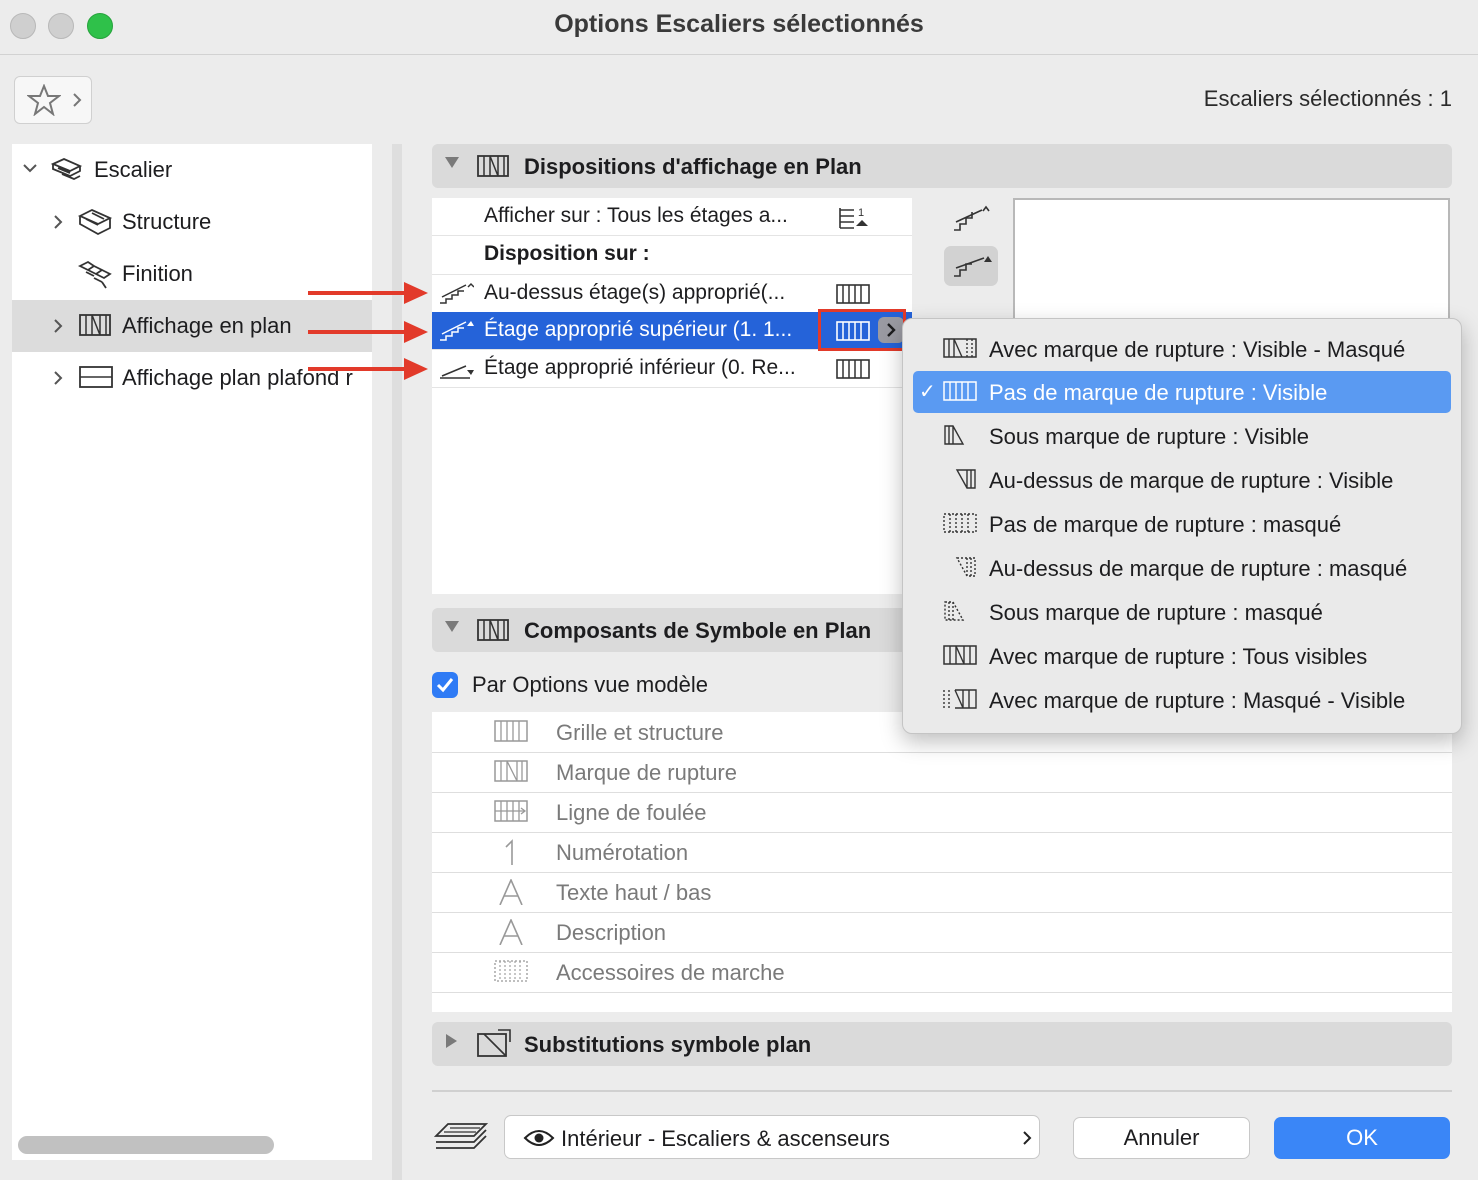 Image resolution: width=1478 pixels, height=1180 pixels. I want to click on stair-above-icon, so click(457, 293).